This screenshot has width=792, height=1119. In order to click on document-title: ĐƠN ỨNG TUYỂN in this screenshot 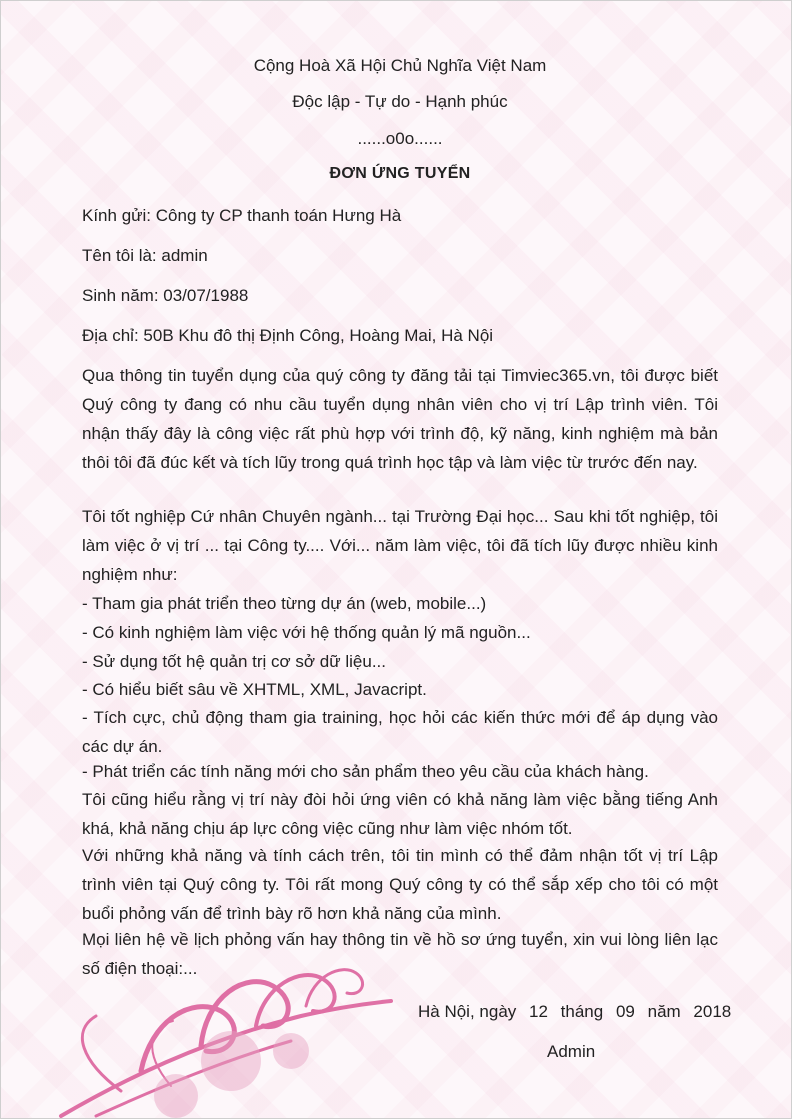, I will do `click(400, 173)`.